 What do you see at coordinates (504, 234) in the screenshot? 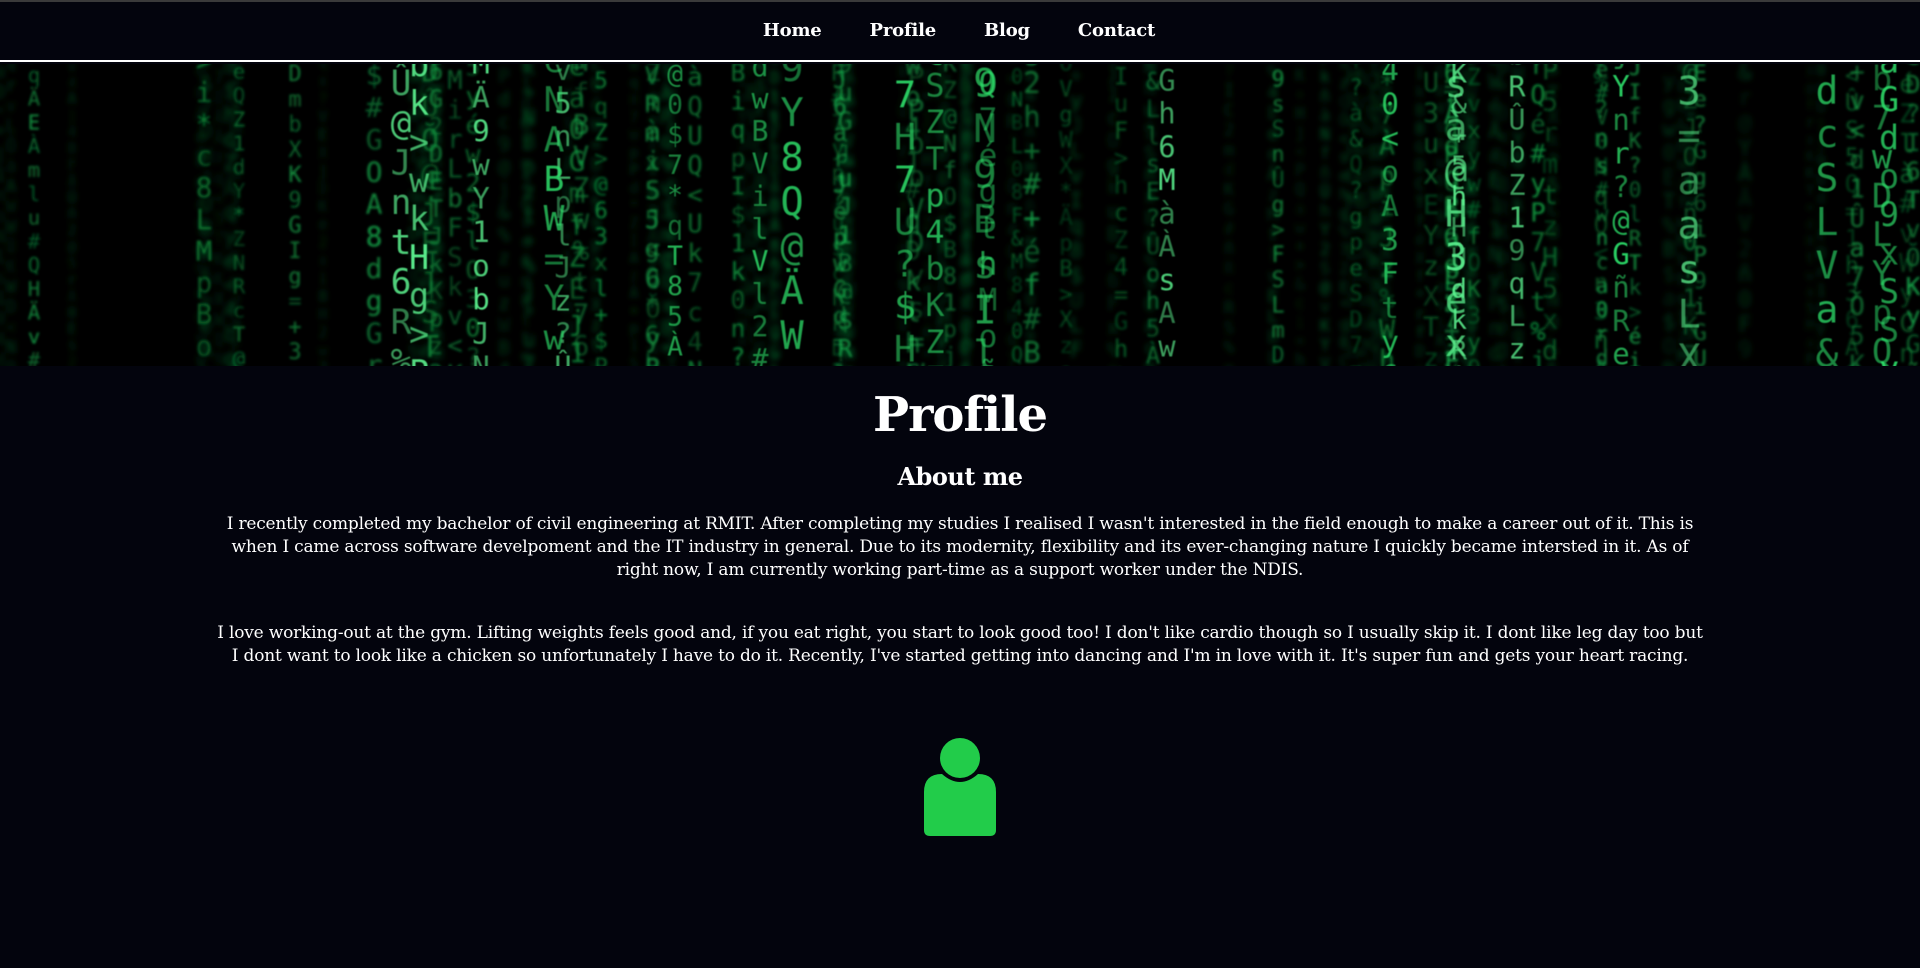
I see `code-glyph: %` at bounding box center [504, 234].